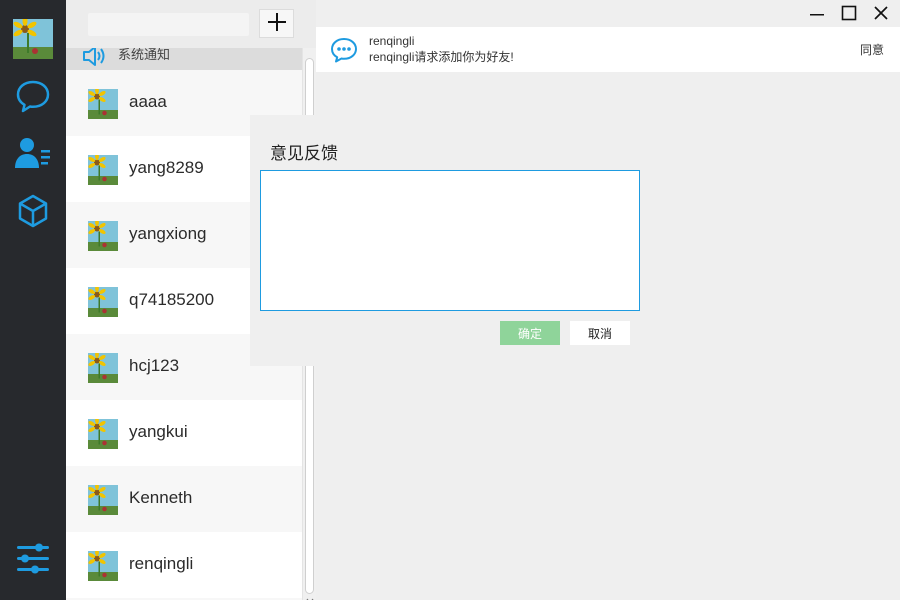 This screenshot has height=600, width=900. What do you see at coordinates (144, 55) in the screenshot?
I see `system-notice-label: 系统通知` at bounding box center [144, 55].